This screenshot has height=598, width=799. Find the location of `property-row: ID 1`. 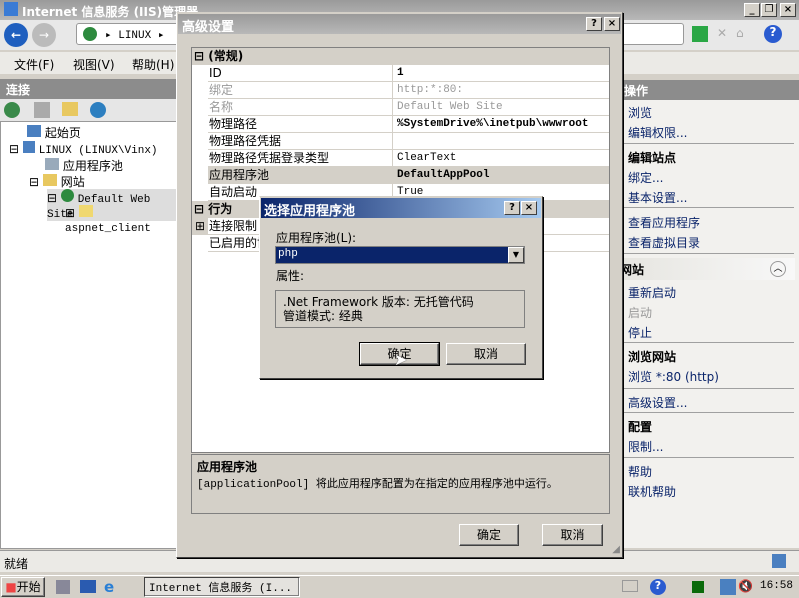

property-row: ID 1 is located at coordinates (408, 73).